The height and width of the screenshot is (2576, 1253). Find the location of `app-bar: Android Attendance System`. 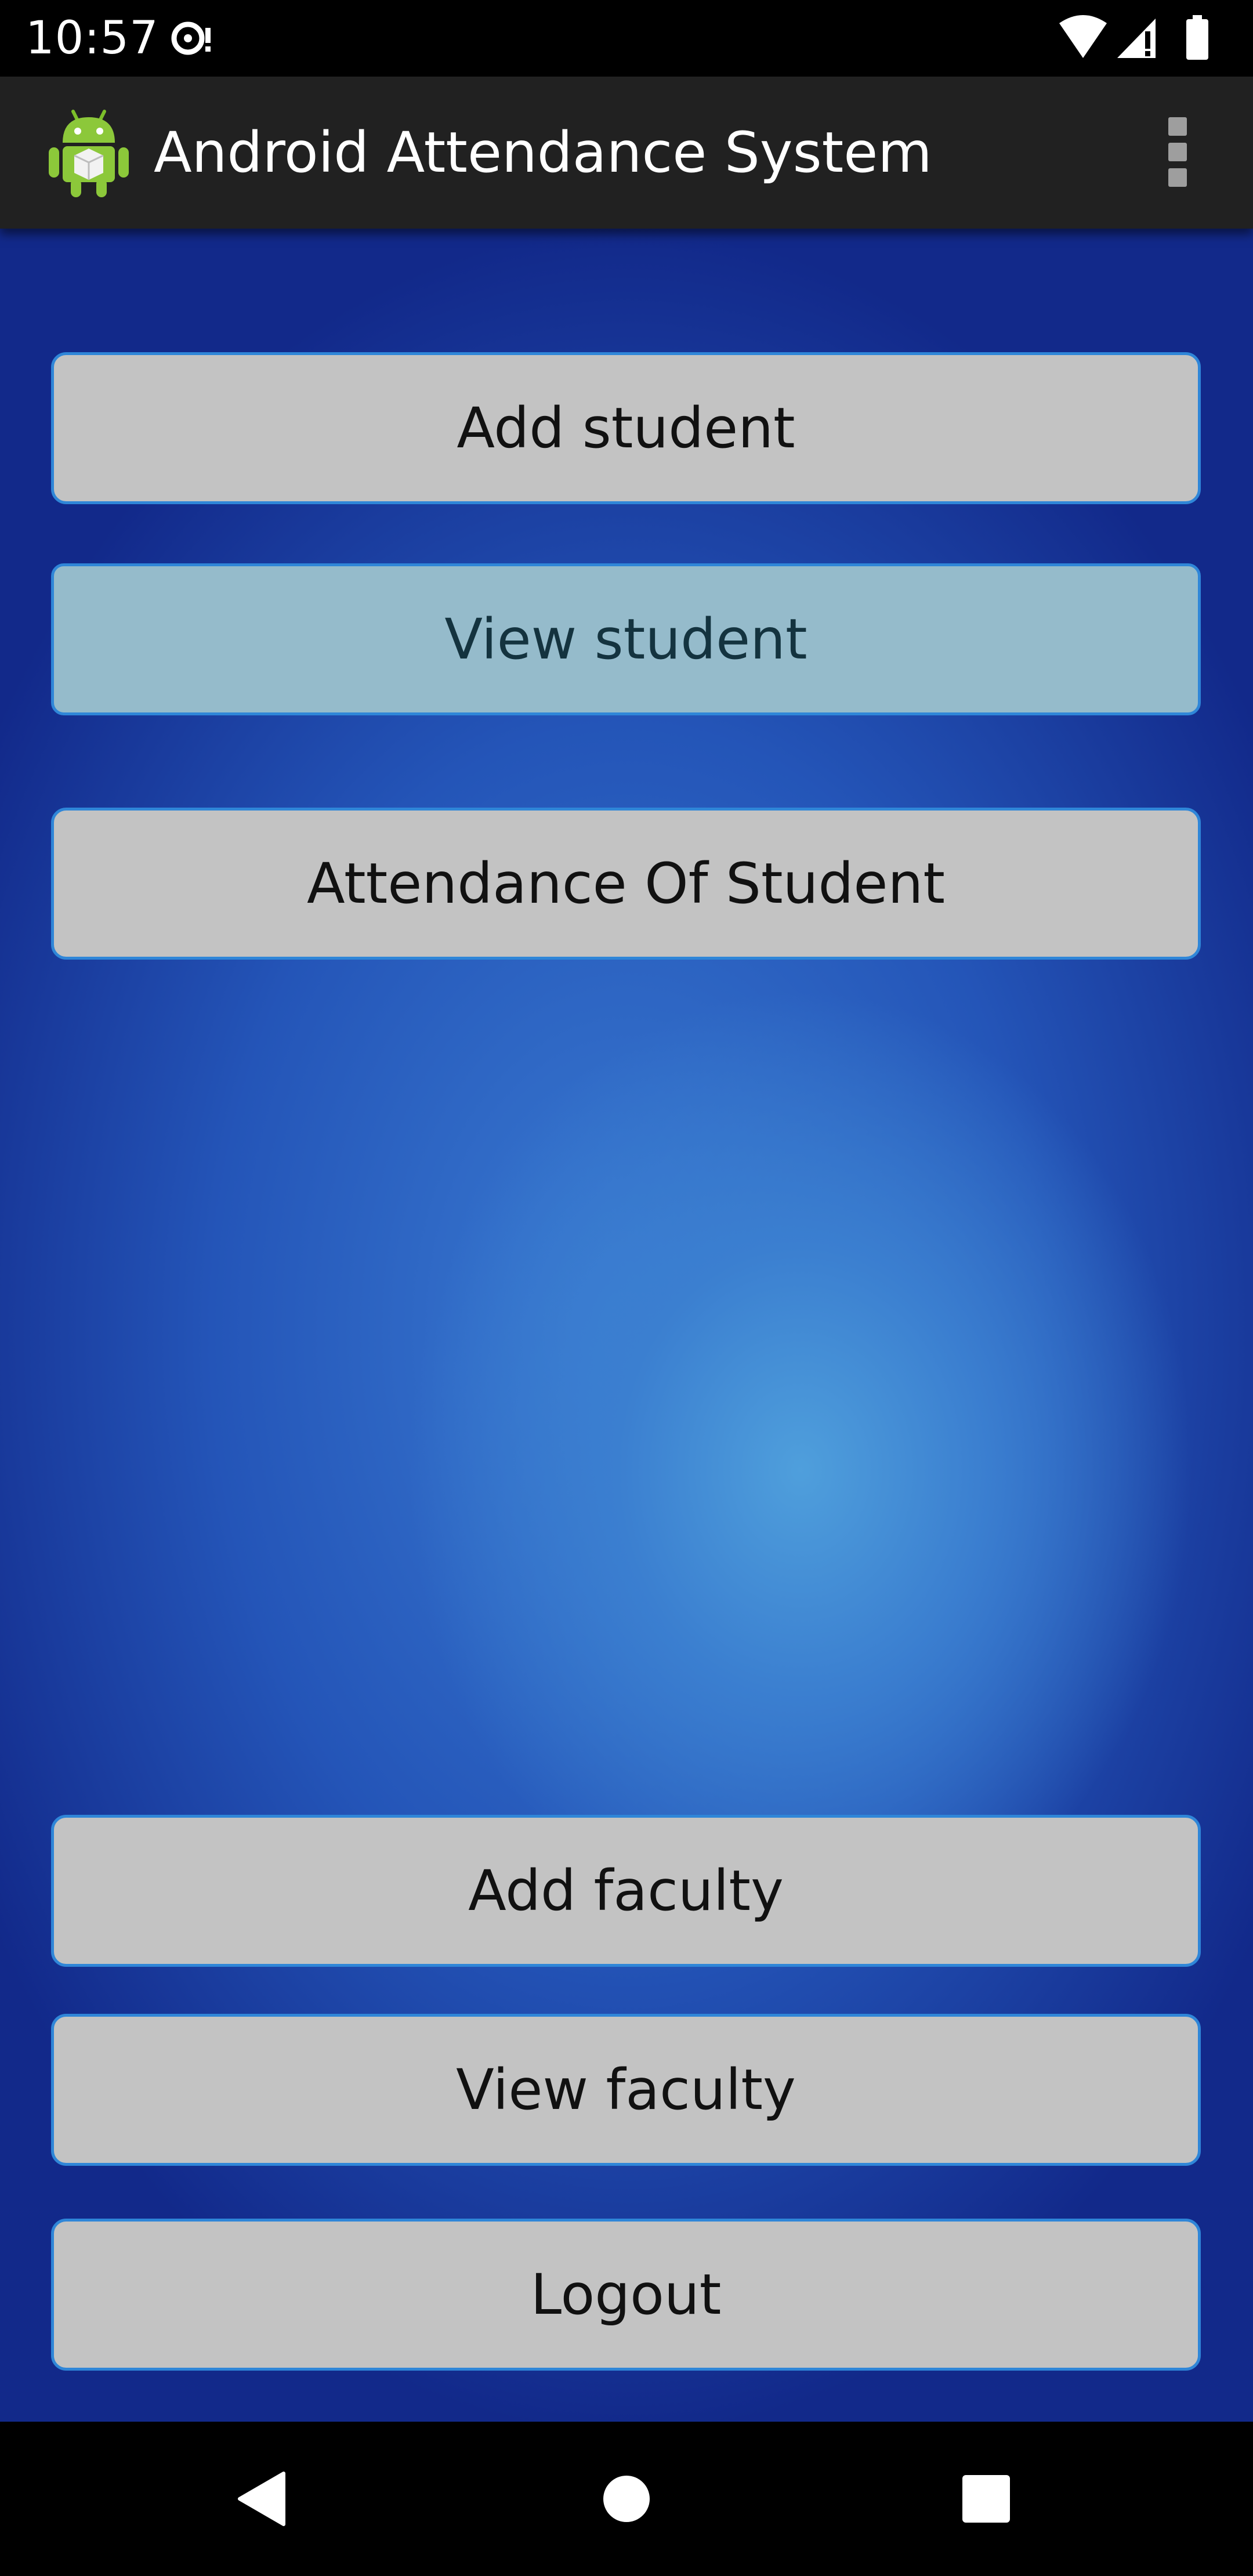

app-bar: Android Attendance System is located at coordinates (626, 153).